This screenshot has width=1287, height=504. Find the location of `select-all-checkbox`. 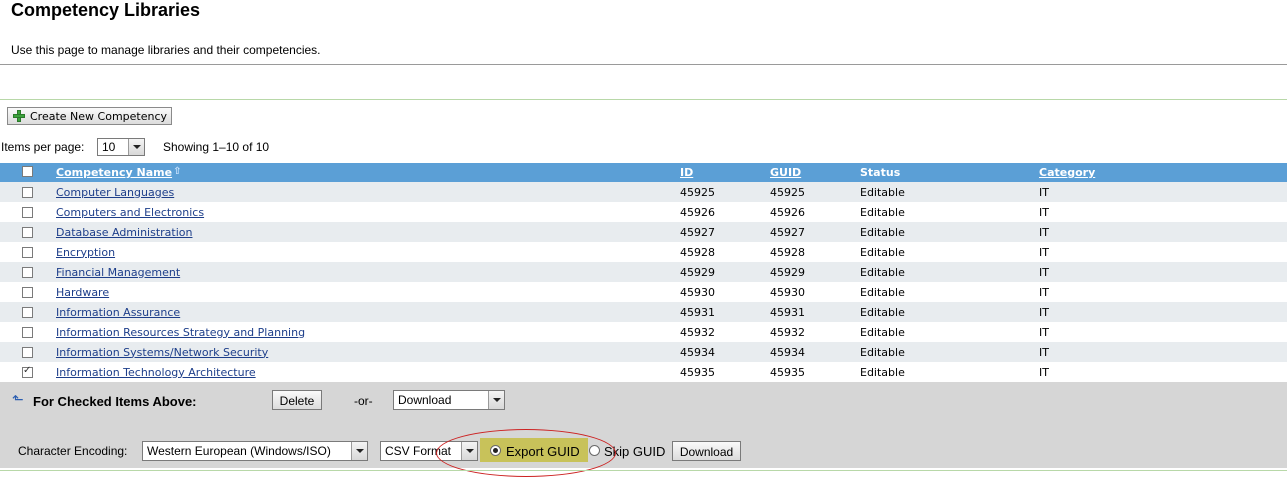

select-all-checkbox is located at coordinates (27, 171).